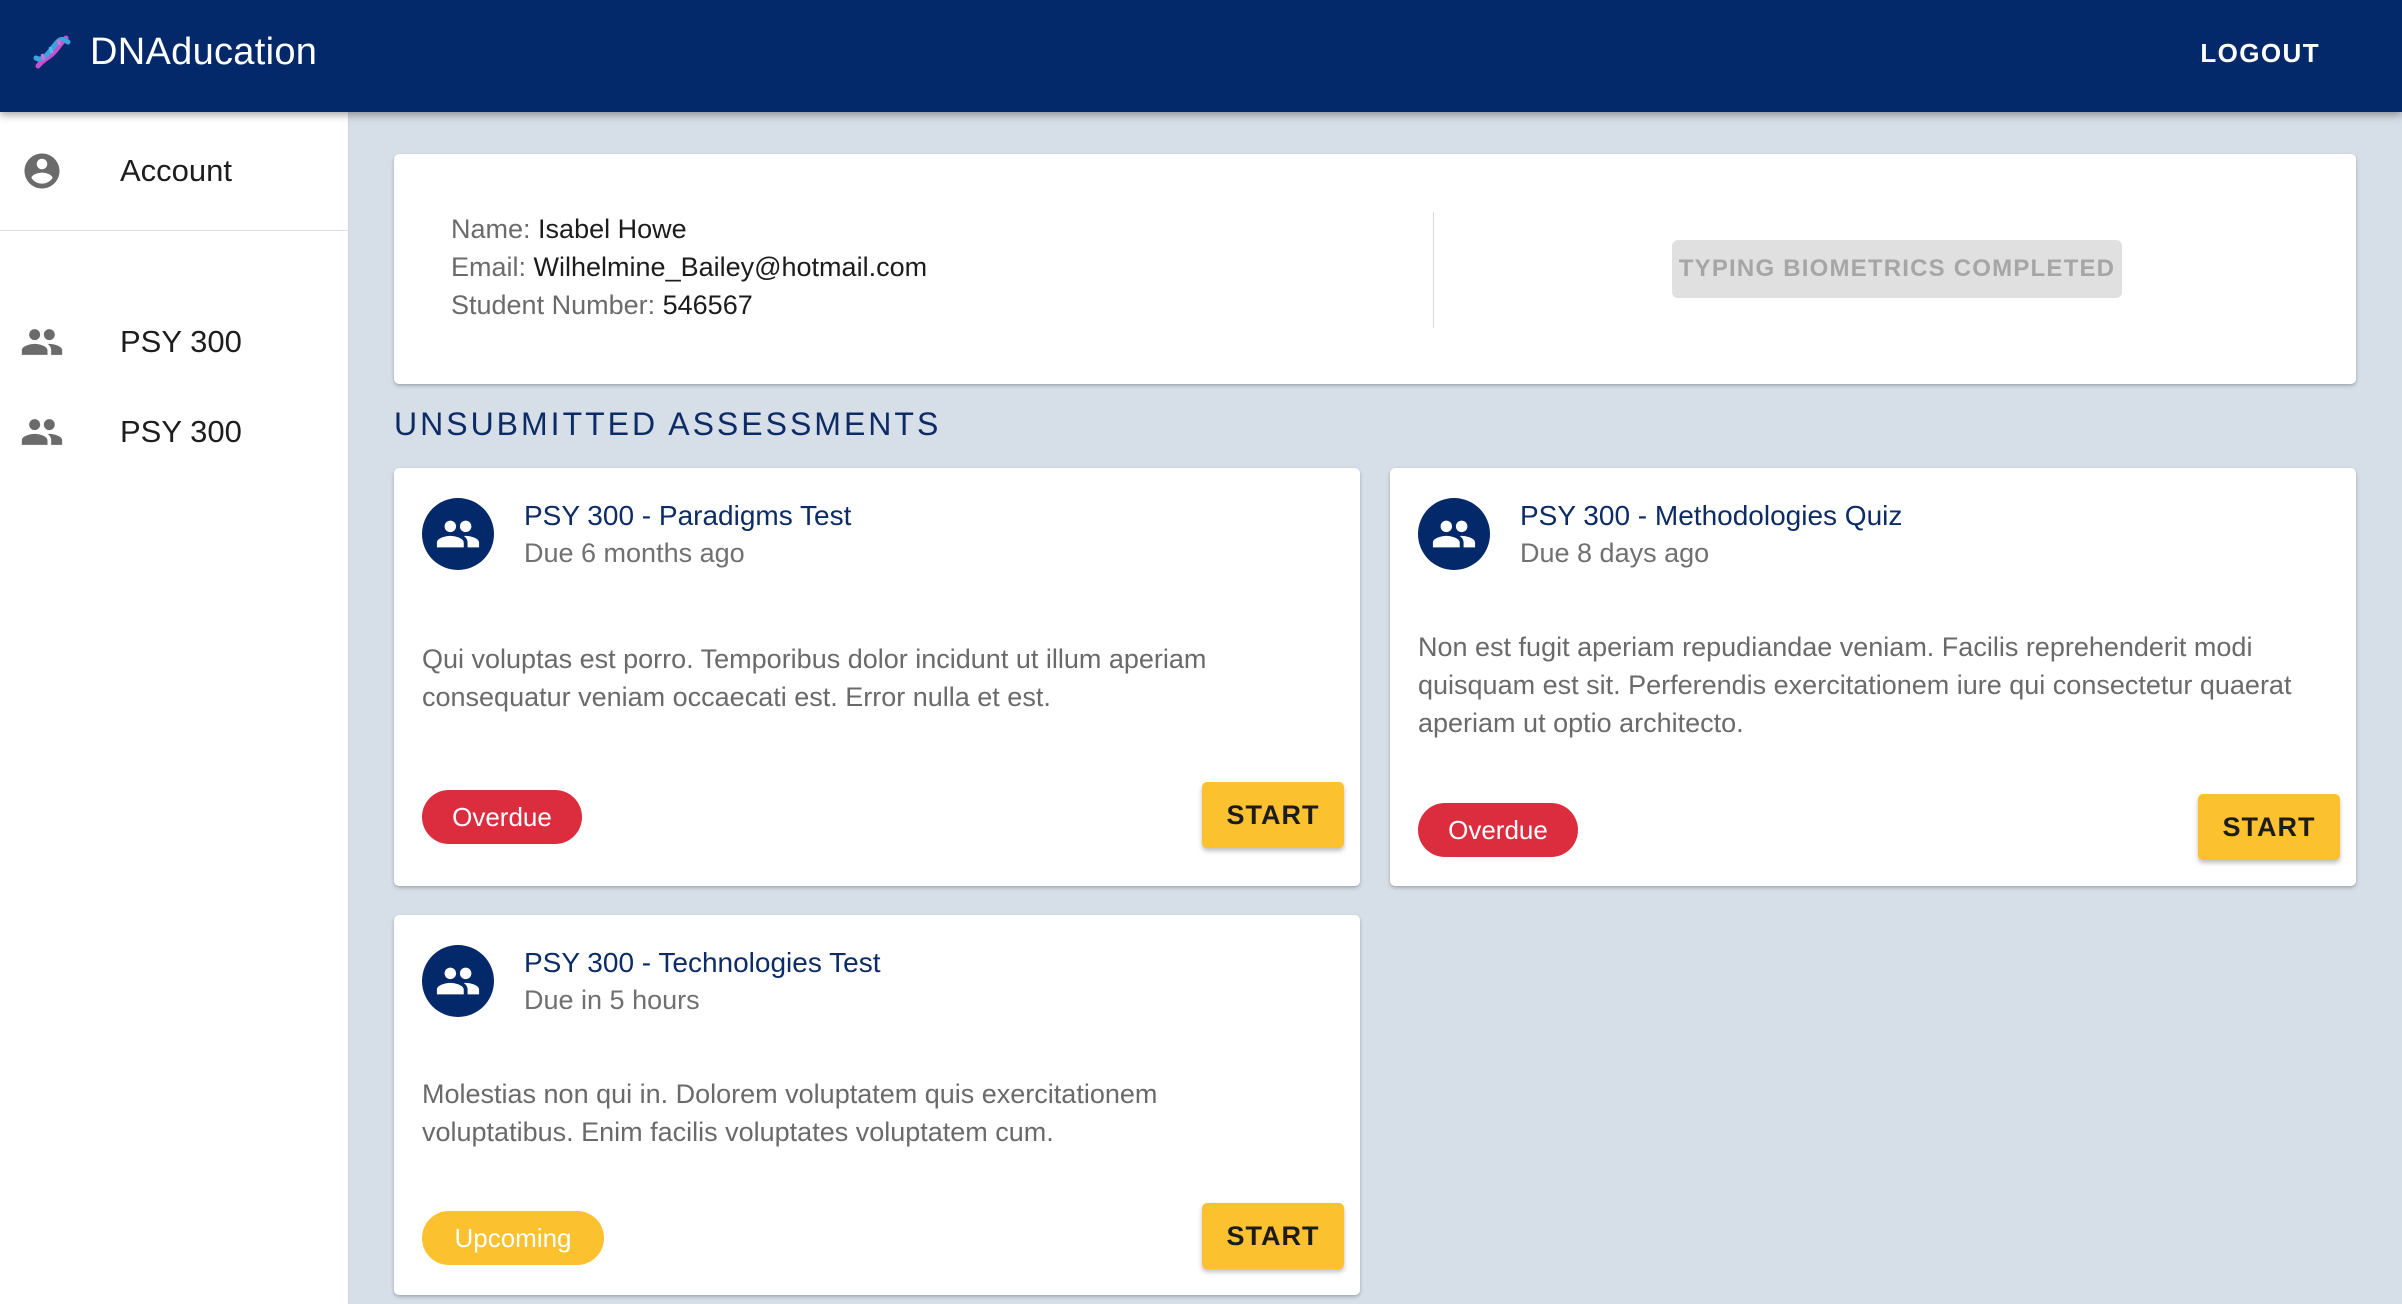 This screenshot has width=2402, height=1304. What do you see at coordinates (612, 1000) in the screenshot?
I see `assessment-due: Due in 5 hours` at bounding box center [612, 1000].